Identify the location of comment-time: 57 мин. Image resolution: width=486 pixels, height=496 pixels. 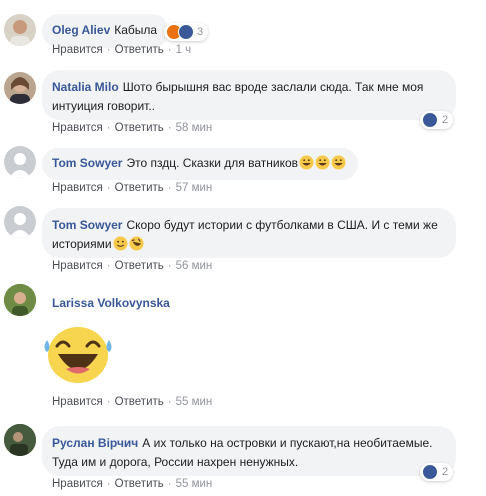
(194, 188).